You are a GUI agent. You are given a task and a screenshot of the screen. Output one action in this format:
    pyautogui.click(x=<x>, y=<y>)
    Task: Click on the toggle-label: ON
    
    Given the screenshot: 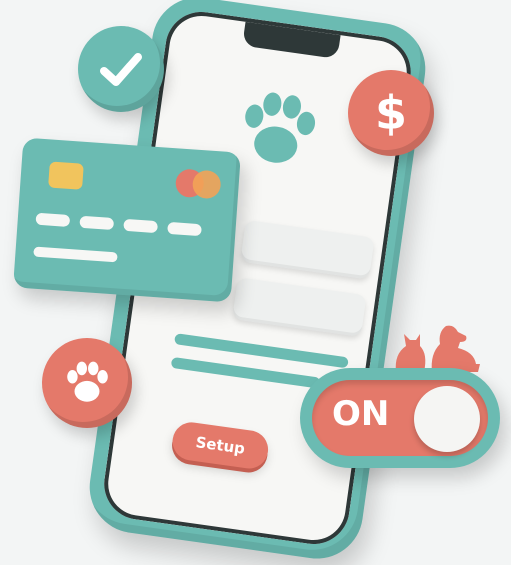 What is the action you would take?
    pyautogui.click(x=361, y=414)
    